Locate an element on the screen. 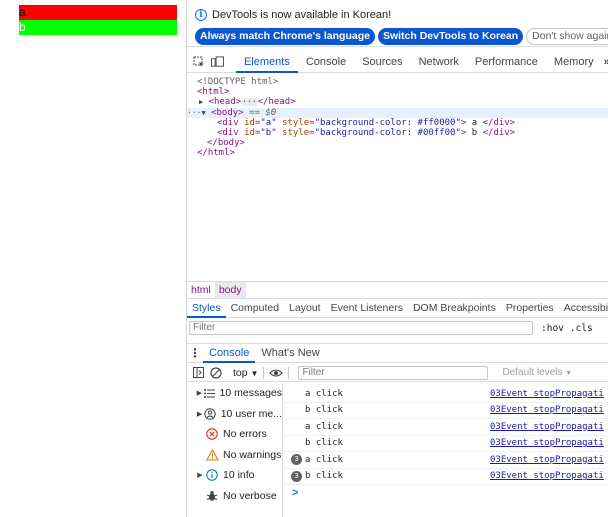 This screenshot has width=608, height=517. levels-label: Default levels is located at coordinates (532, 372).